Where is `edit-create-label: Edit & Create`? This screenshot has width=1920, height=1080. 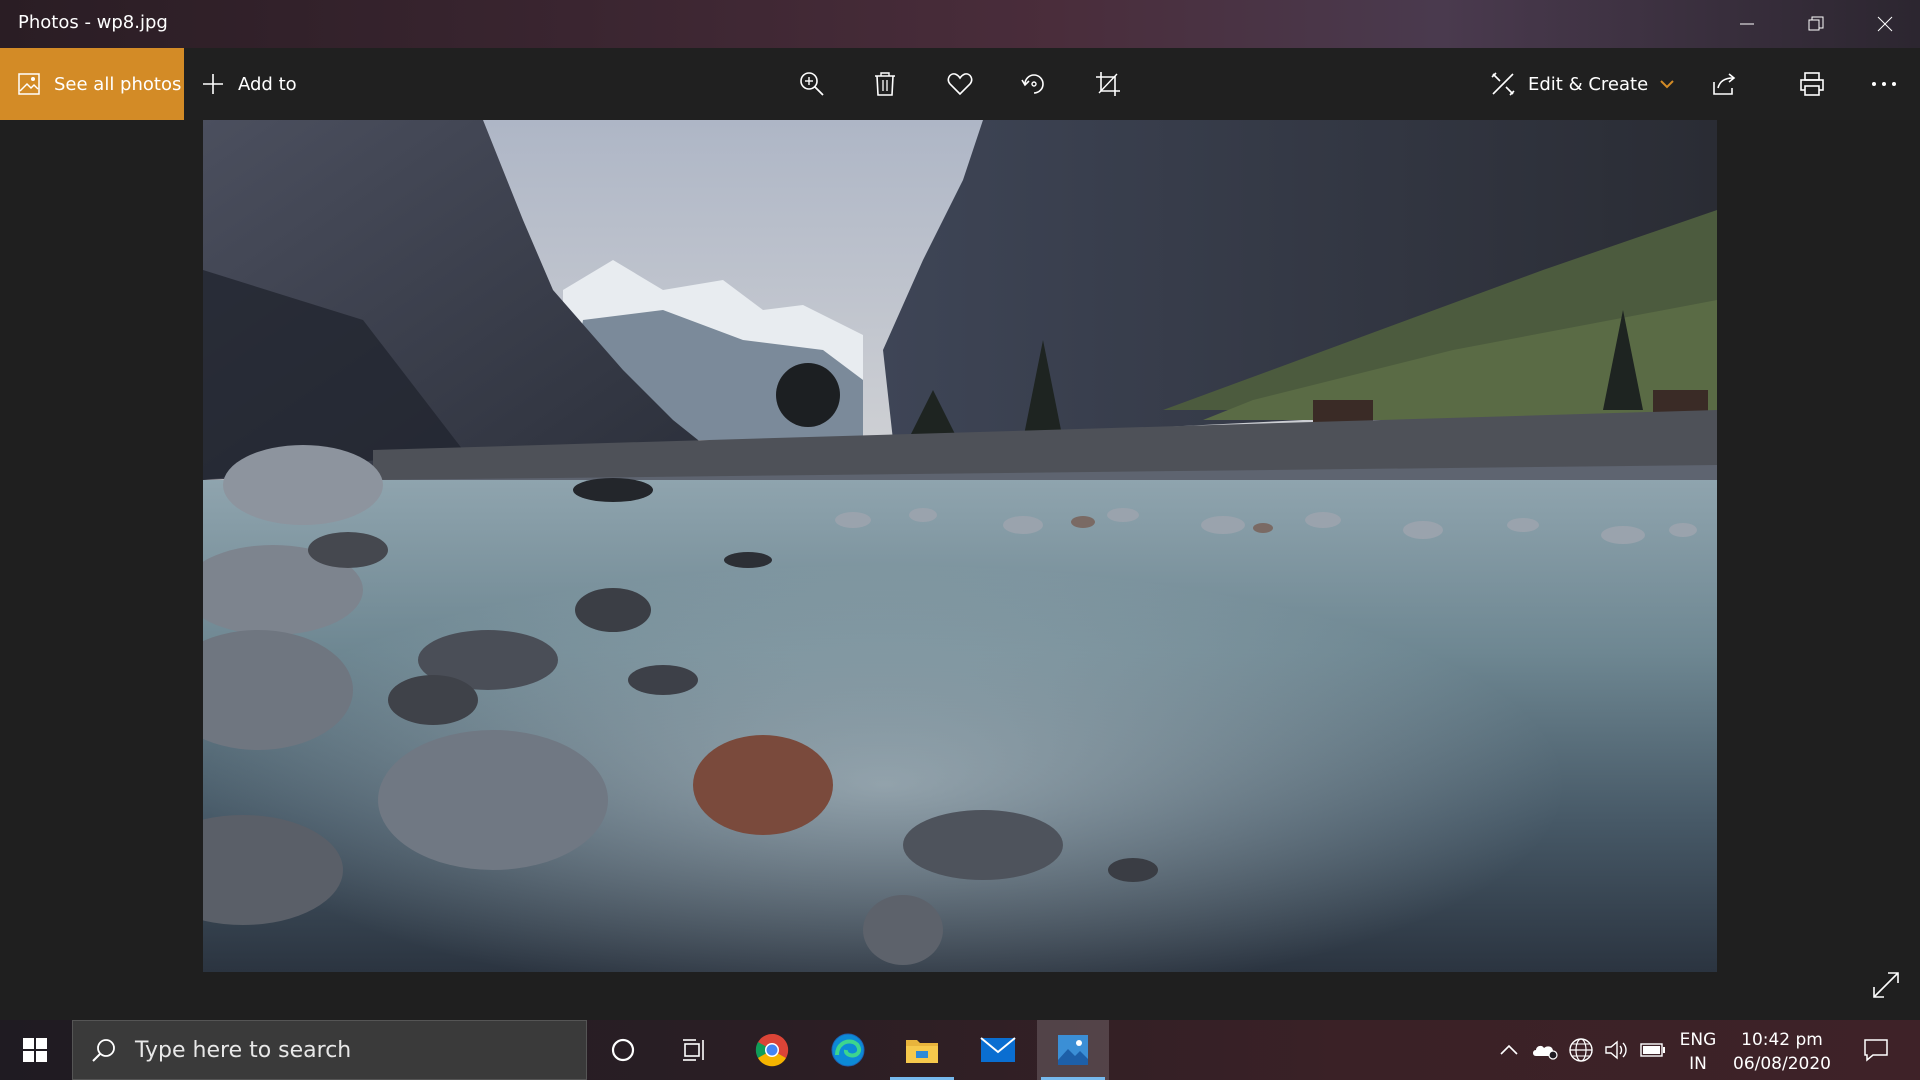 edit-create-label: Edit & Create is located at coordinates (1588, 84).